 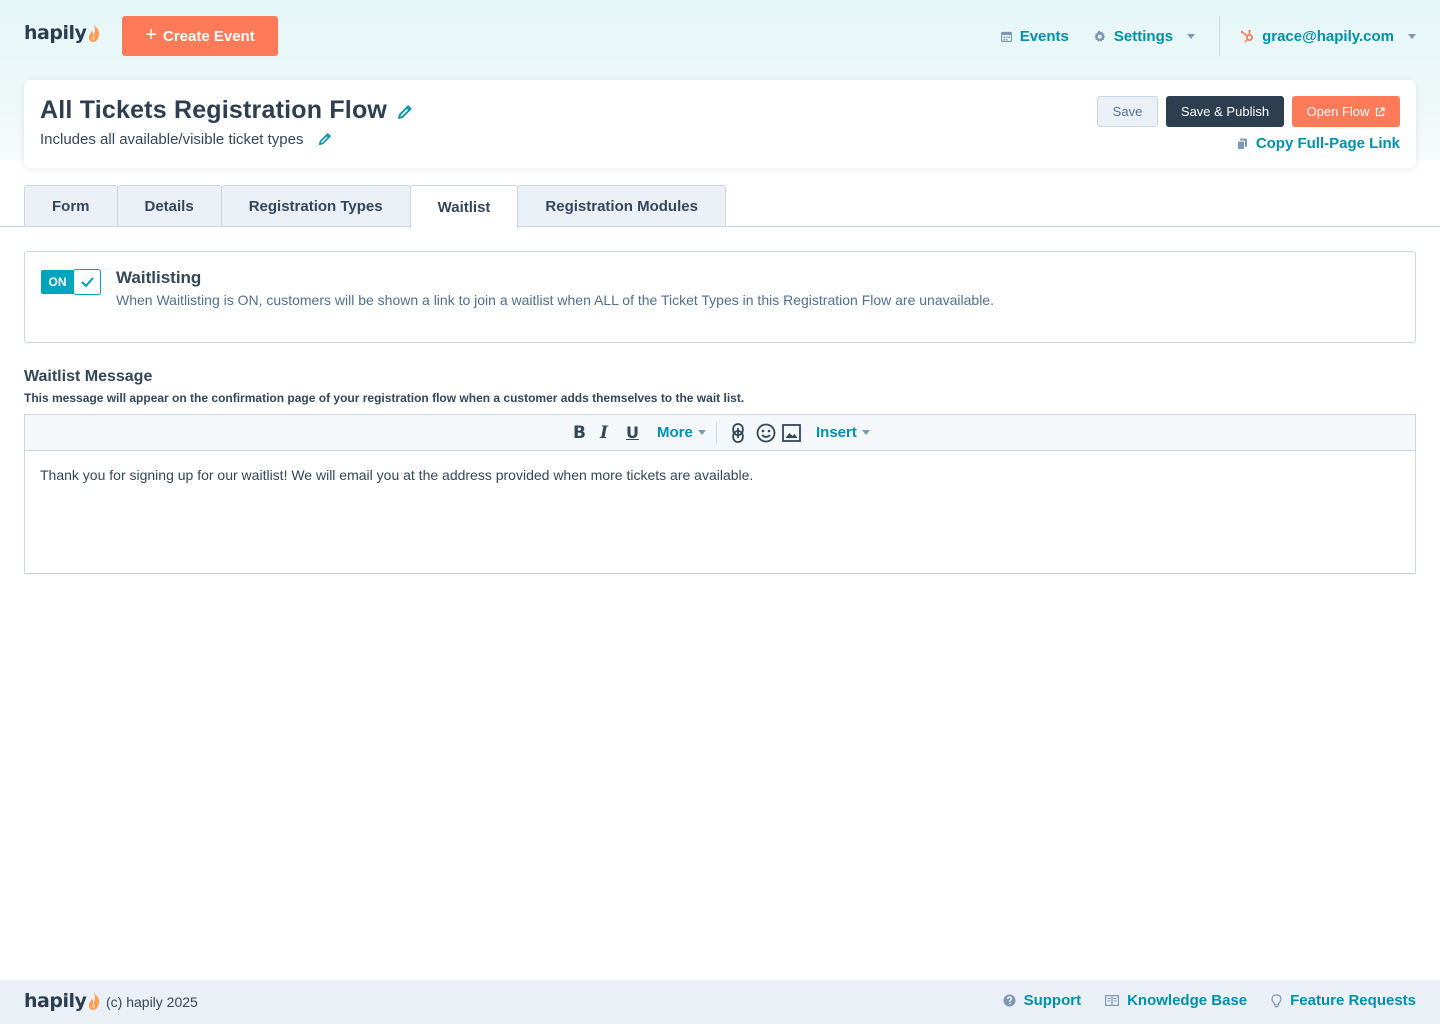 What do you see at coordinates (1338, 111) in the screenshot?
I see `open-flow-label: Open Flow` at bounding box center [1338, 111].